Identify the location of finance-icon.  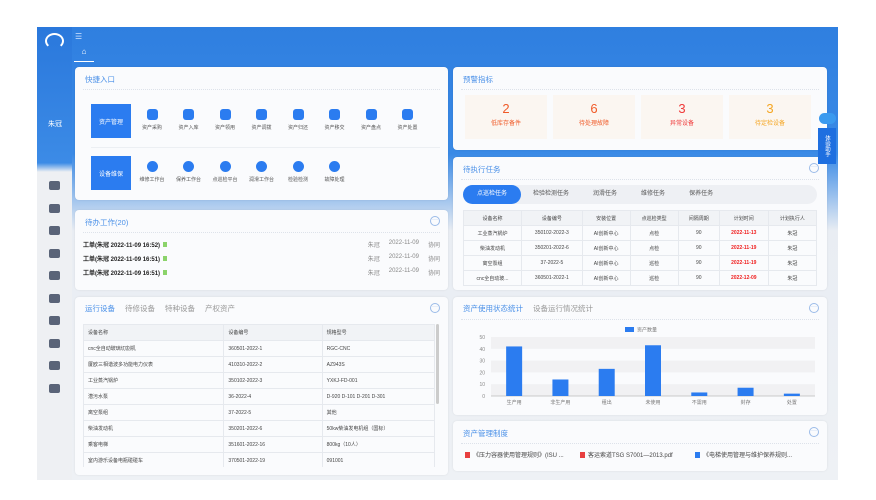
(54, 365).